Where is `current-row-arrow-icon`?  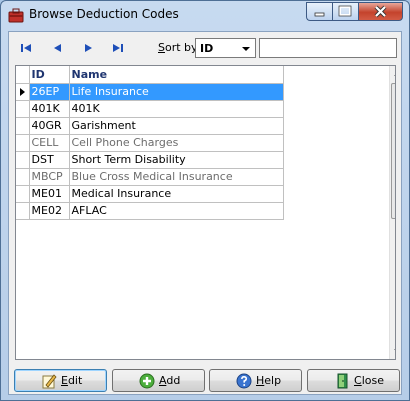 current-row-arrow-icon is located at coordinates (22, 91).